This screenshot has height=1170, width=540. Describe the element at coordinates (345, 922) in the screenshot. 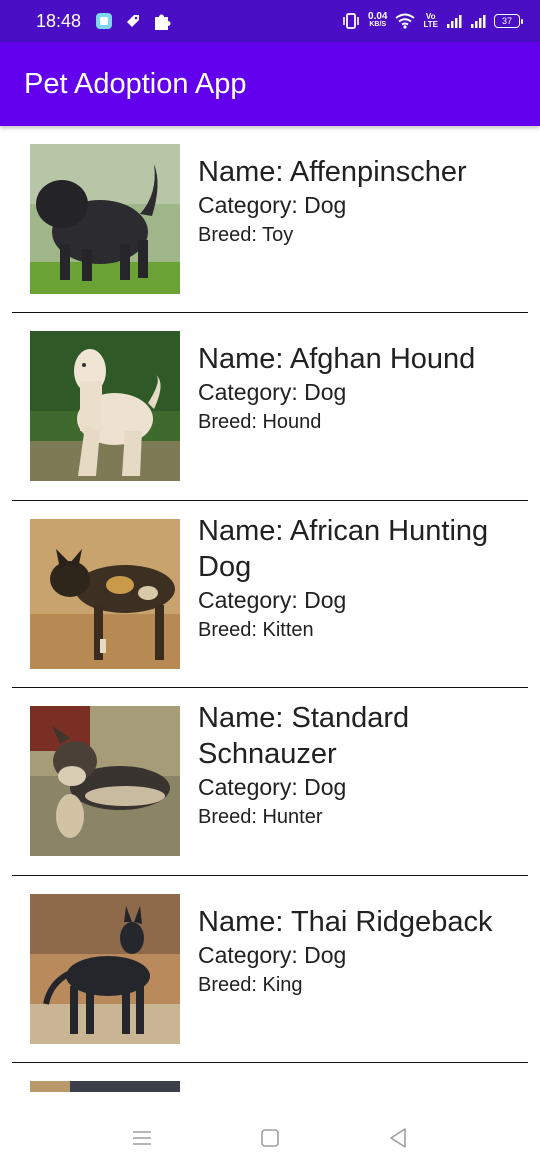

I see `pet-name: Name: Thai Ridgeback` at that location.